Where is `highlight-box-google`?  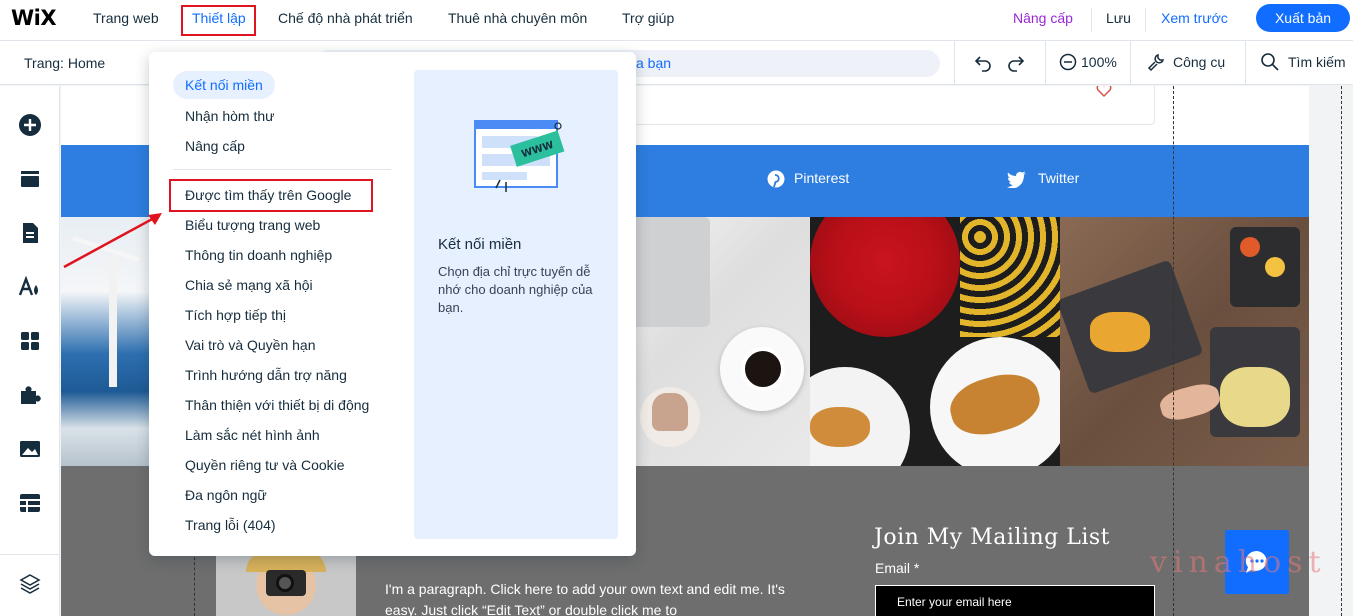
highlight-box-google is located at coordinates (271, 195).